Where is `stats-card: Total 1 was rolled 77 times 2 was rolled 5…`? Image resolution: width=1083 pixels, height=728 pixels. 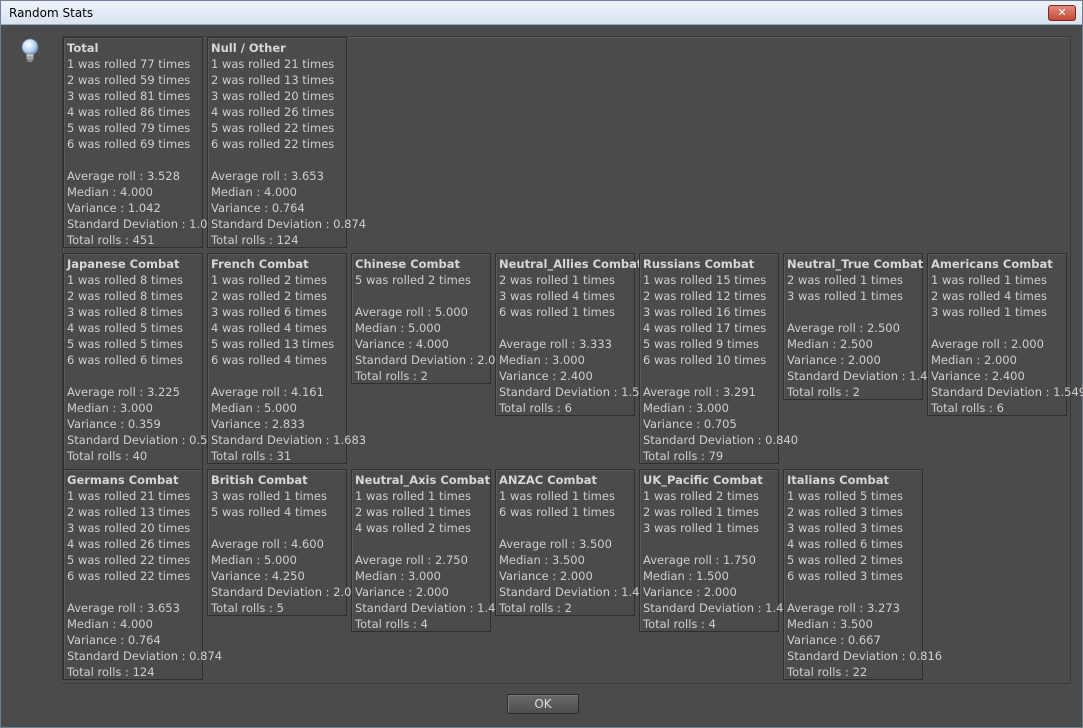
stats-card: Total 1 was rolled 77 times 2 was rolled 5… is located at coordinates (142, 142).